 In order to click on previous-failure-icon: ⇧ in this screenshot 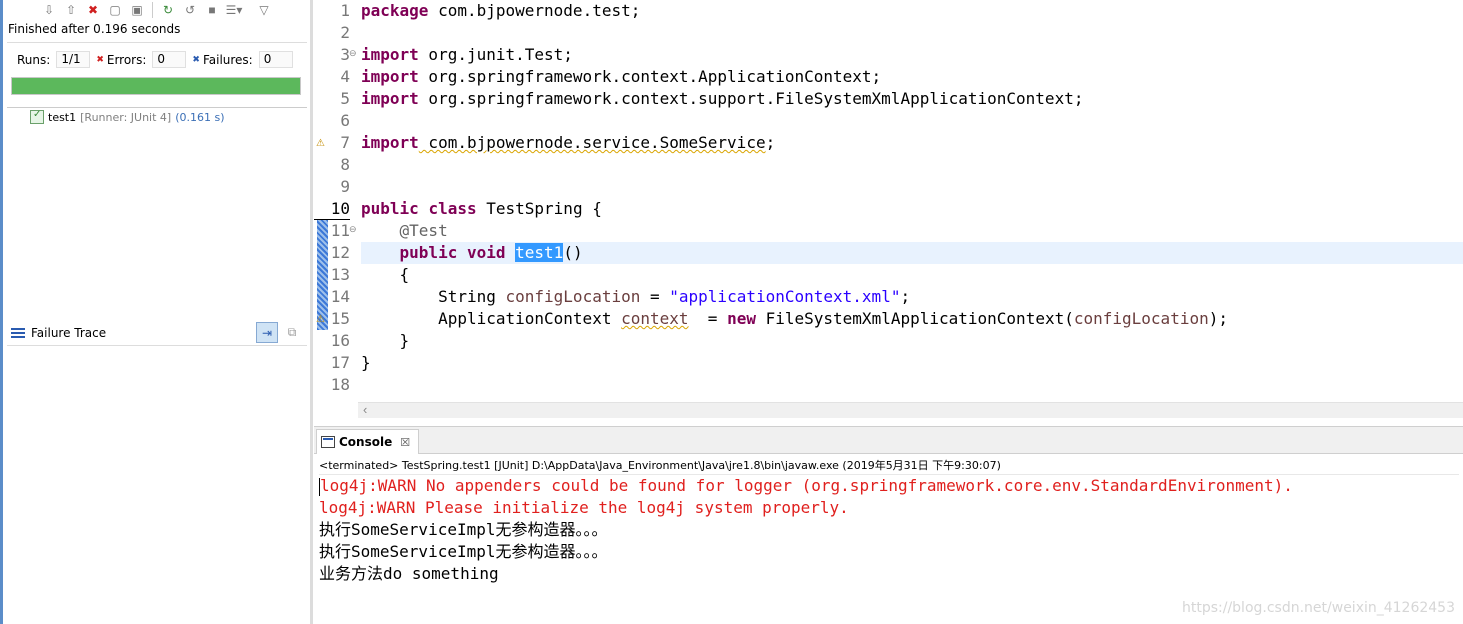, I will do `click(71, 10)`.